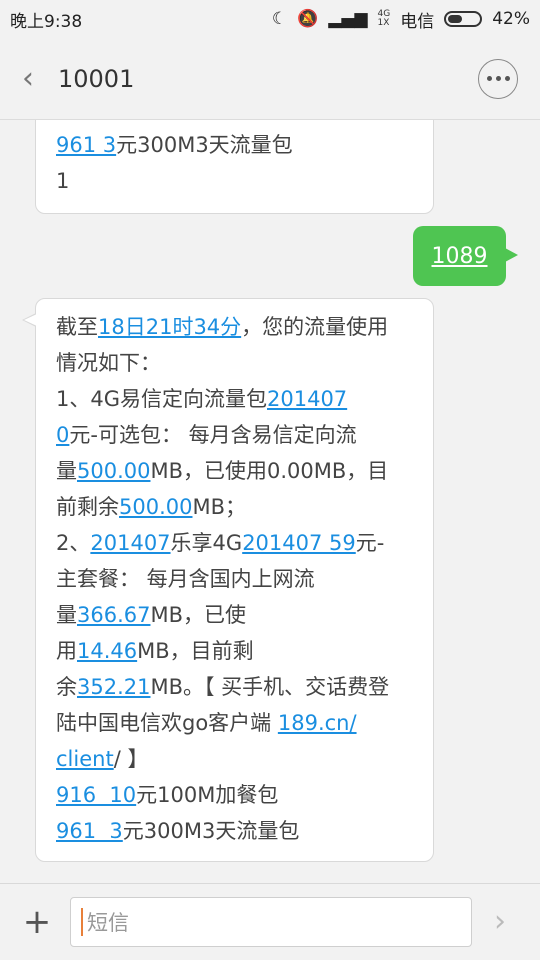  I want to click on message-line: 0元-可选包： 每月含易信定向流, so click(206, 435).